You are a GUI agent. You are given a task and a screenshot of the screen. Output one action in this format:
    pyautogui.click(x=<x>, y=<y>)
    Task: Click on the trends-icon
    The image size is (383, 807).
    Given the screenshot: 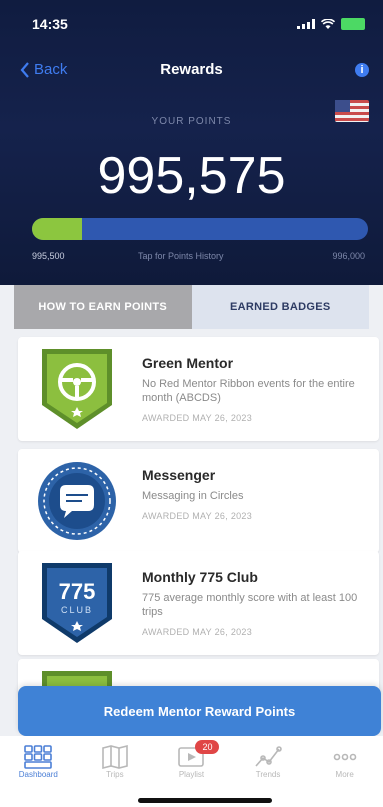 What is the action you would take?
    pyautogui.click(x=268, y=756)
    